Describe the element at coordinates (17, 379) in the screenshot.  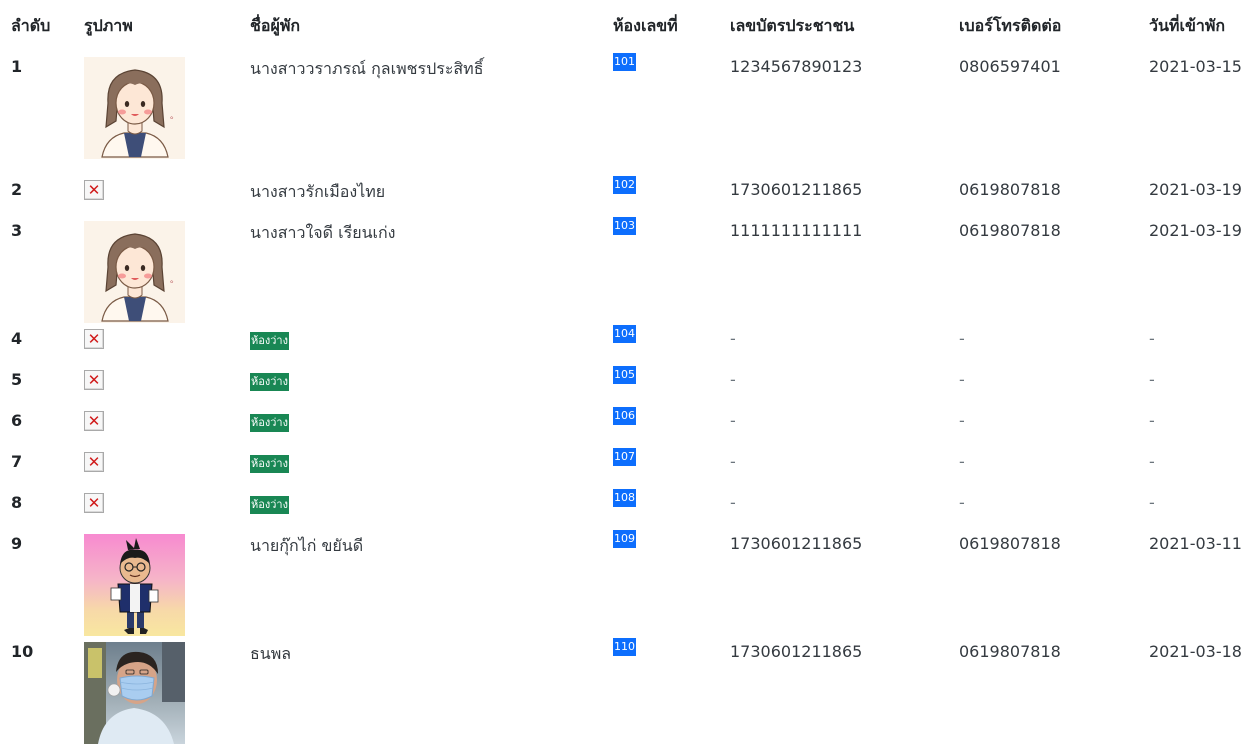
I see `order-number: 5` at that location.